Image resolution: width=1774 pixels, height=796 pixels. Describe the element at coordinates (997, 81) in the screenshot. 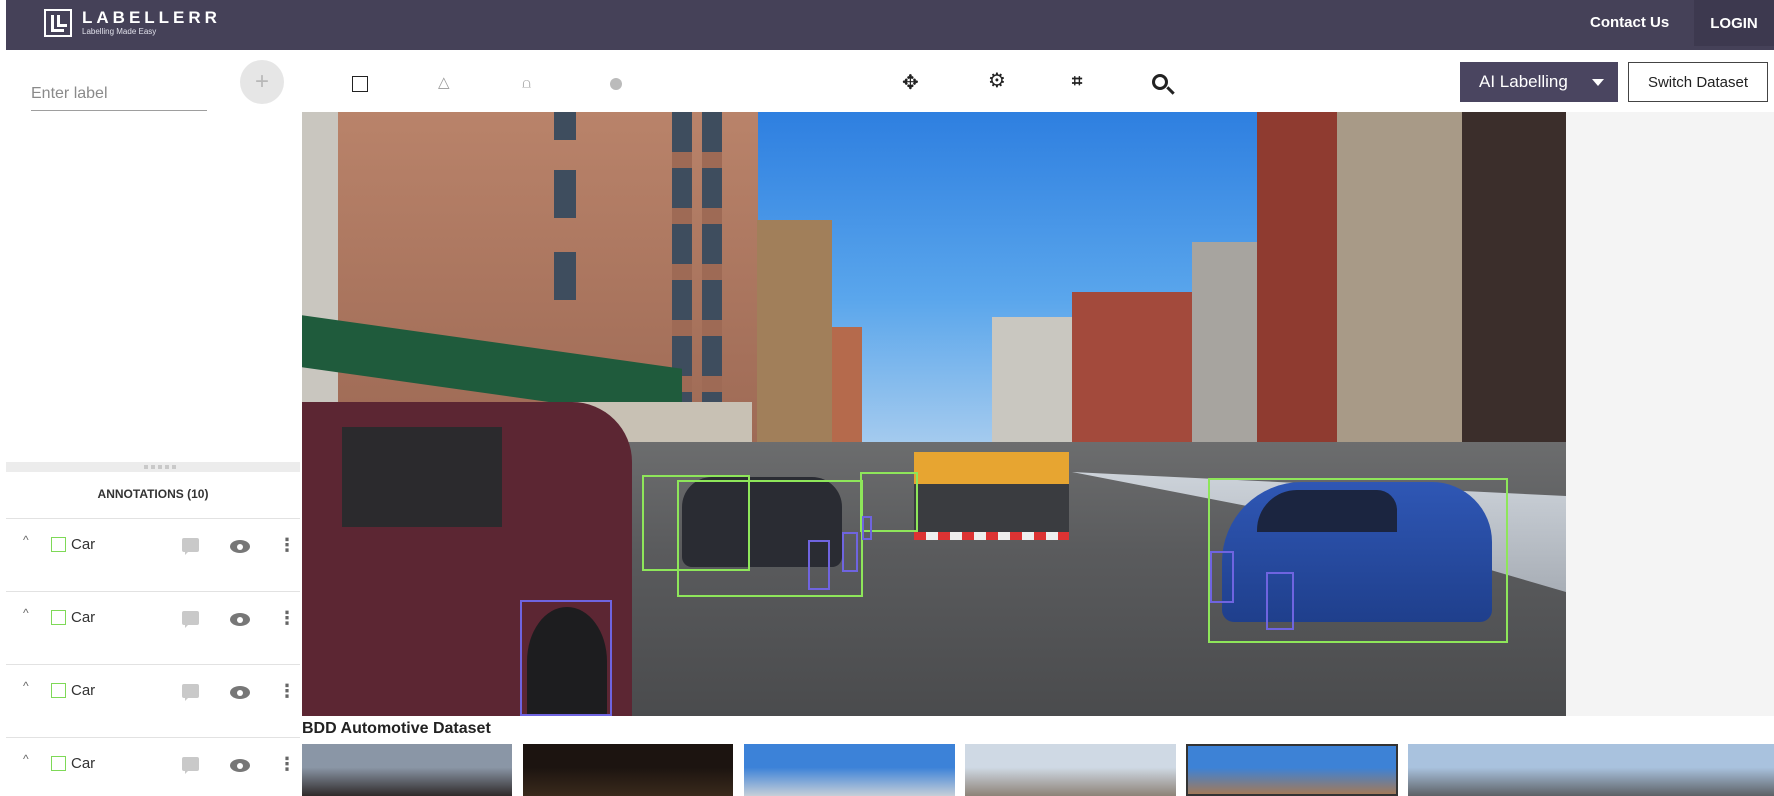

I see `settings-icon: ⚙` at that location.